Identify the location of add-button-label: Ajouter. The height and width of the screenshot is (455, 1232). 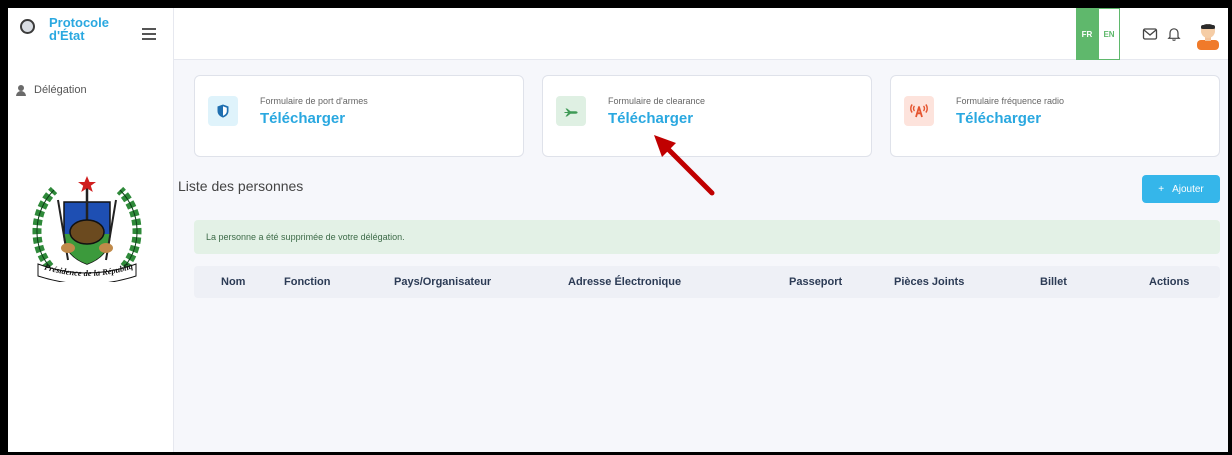
(1188, 189).